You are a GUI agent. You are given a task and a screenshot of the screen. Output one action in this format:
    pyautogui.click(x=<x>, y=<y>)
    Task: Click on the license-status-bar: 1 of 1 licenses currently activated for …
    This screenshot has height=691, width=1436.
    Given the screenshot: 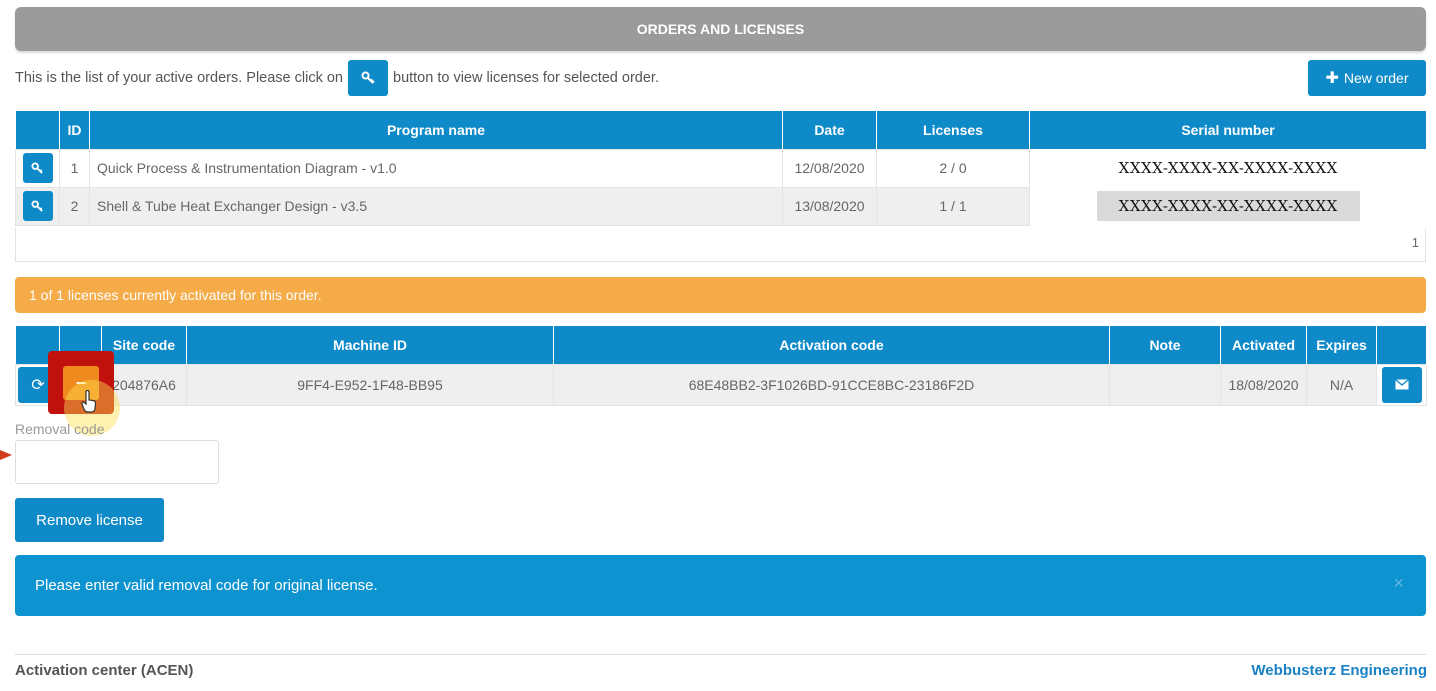 What is the action you would take?
    pyautogui.click(x=720, y=295)
    